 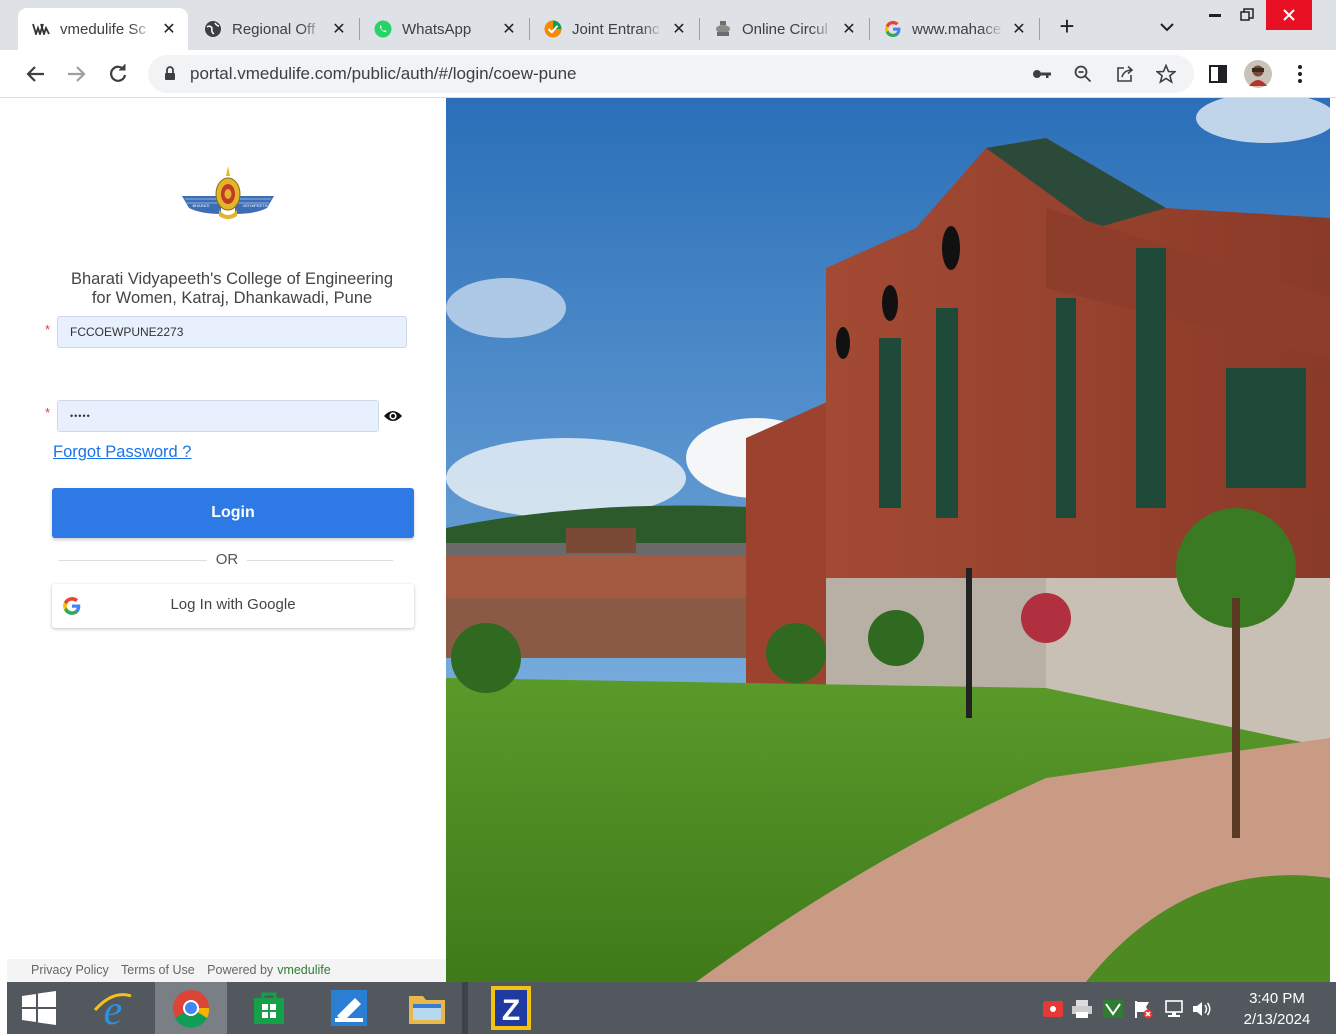 I want to click on profile-avatar, so click(x=1258, y=74).